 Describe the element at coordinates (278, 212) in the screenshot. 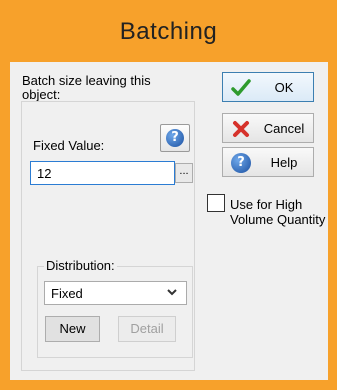

I see `high-volume-label: Use for High Volume Quantity` at that location.